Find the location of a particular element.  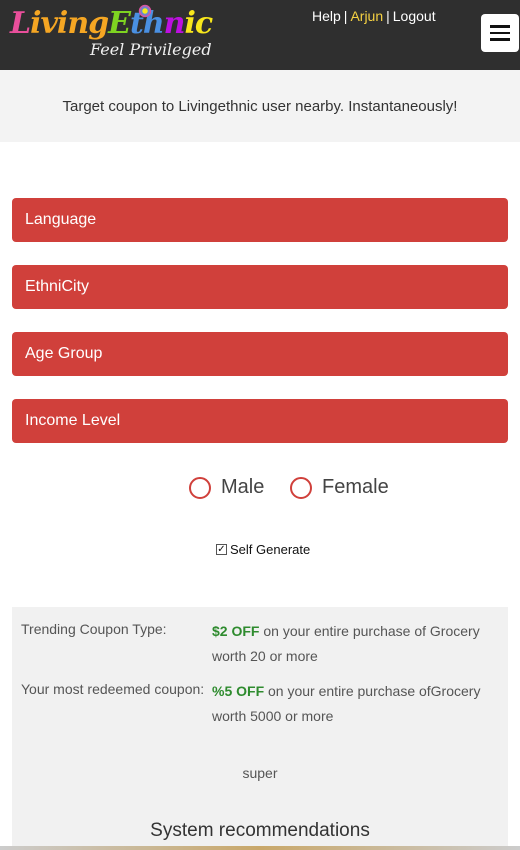

female-radio is located at coordinates (301, 487).